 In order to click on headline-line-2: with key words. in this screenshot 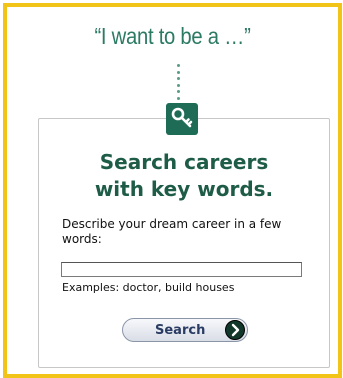, I will do `click(184, 189)`.